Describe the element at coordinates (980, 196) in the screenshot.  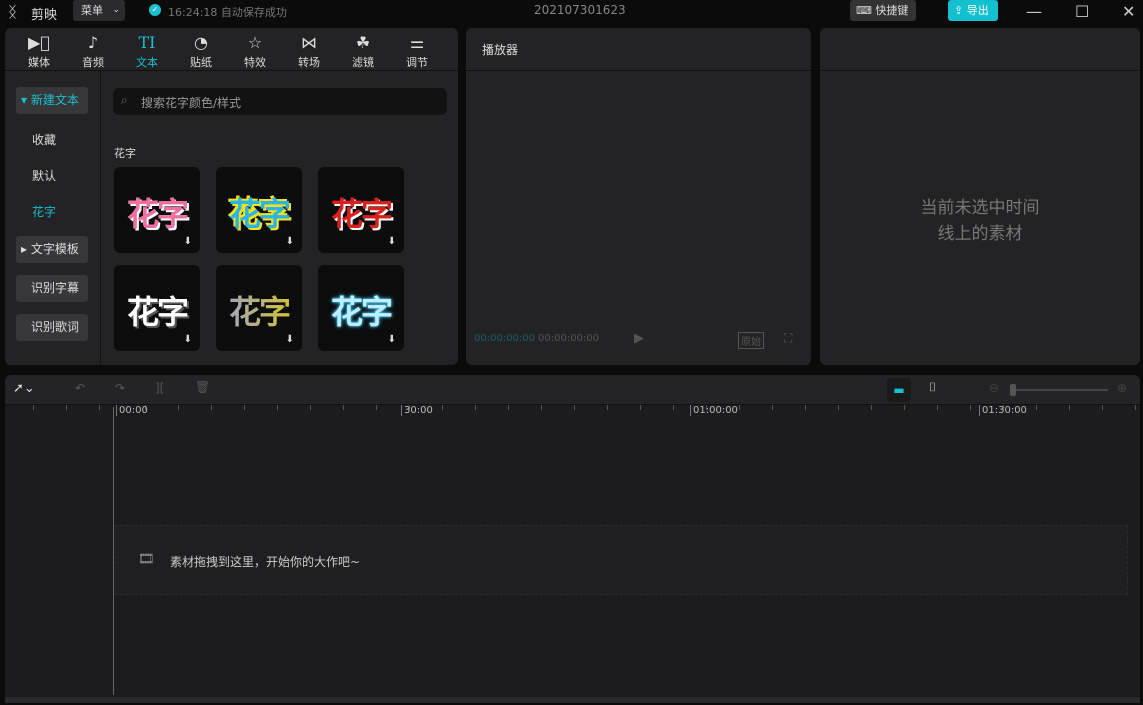
I see `properties-panel: 当前未选中时间 线上的素材` at that location.